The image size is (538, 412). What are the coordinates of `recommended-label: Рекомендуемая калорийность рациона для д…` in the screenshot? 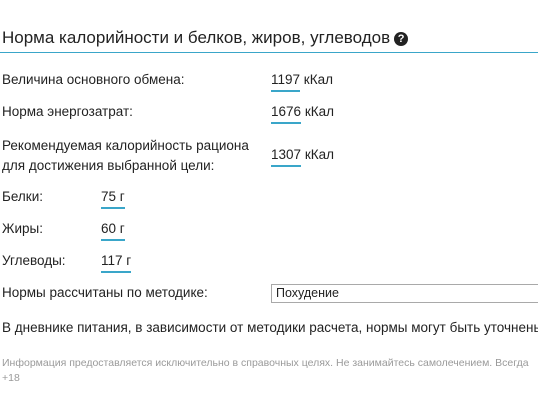 It's located at (125, 156).